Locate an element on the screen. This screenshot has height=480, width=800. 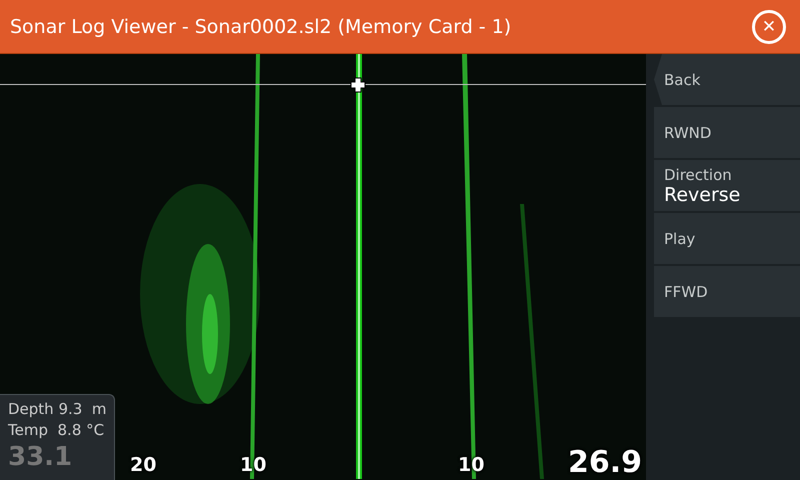
close-button: ✕ is located at coordinates (769, 27).